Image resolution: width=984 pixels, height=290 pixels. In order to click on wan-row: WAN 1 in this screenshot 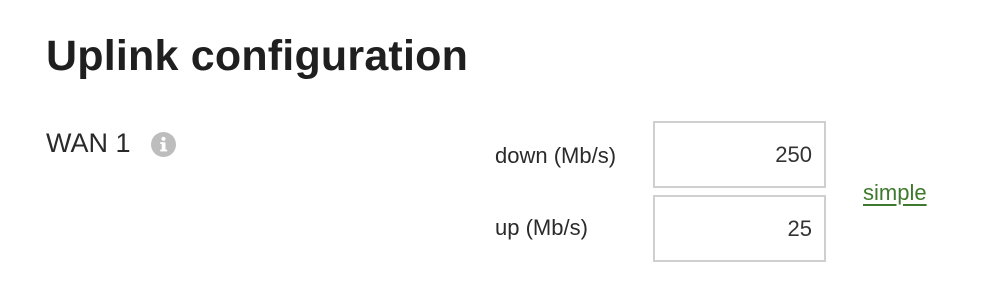, I will do `click(111, 143)`.